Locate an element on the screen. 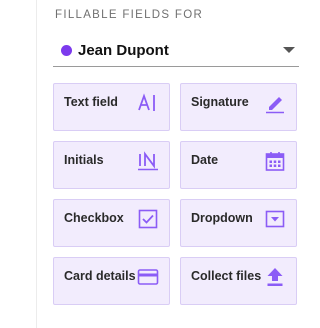 The height and width of the screenshot is (328, 320). field-collect-files: Collect files is located at coordinates (238, 281).